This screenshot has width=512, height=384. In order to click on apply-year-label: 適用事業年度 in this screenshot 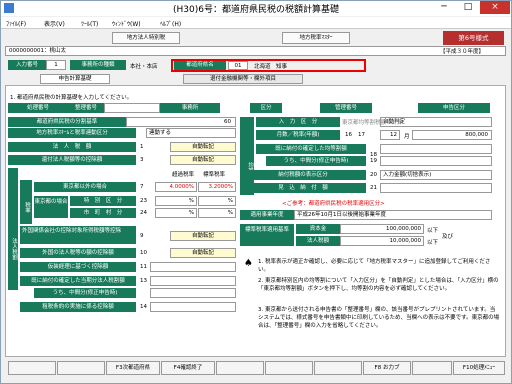, I will do `click(267, 215)`.